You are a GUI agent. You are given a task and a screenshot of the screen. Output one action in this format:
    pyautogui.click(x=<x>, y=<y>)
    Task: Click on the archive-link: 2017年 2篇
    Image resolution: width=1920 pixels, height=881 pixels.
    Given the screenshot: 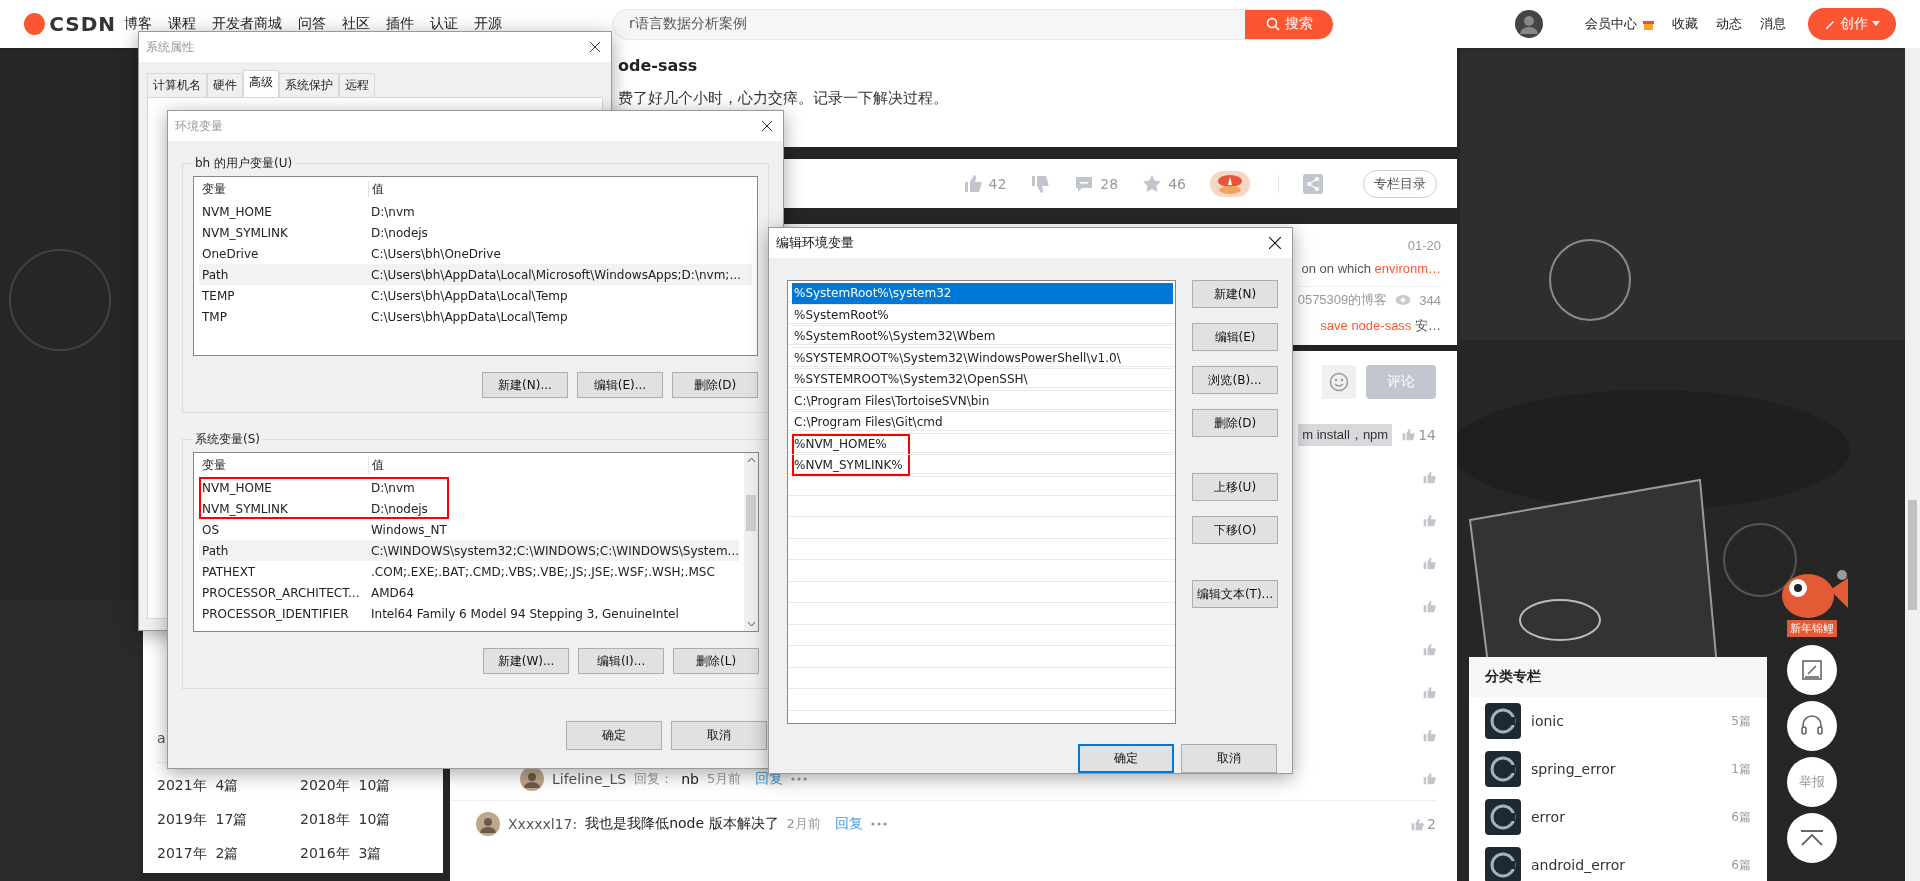 What is the action you would take?
    pyautogui.click(x=228, y=854)
    